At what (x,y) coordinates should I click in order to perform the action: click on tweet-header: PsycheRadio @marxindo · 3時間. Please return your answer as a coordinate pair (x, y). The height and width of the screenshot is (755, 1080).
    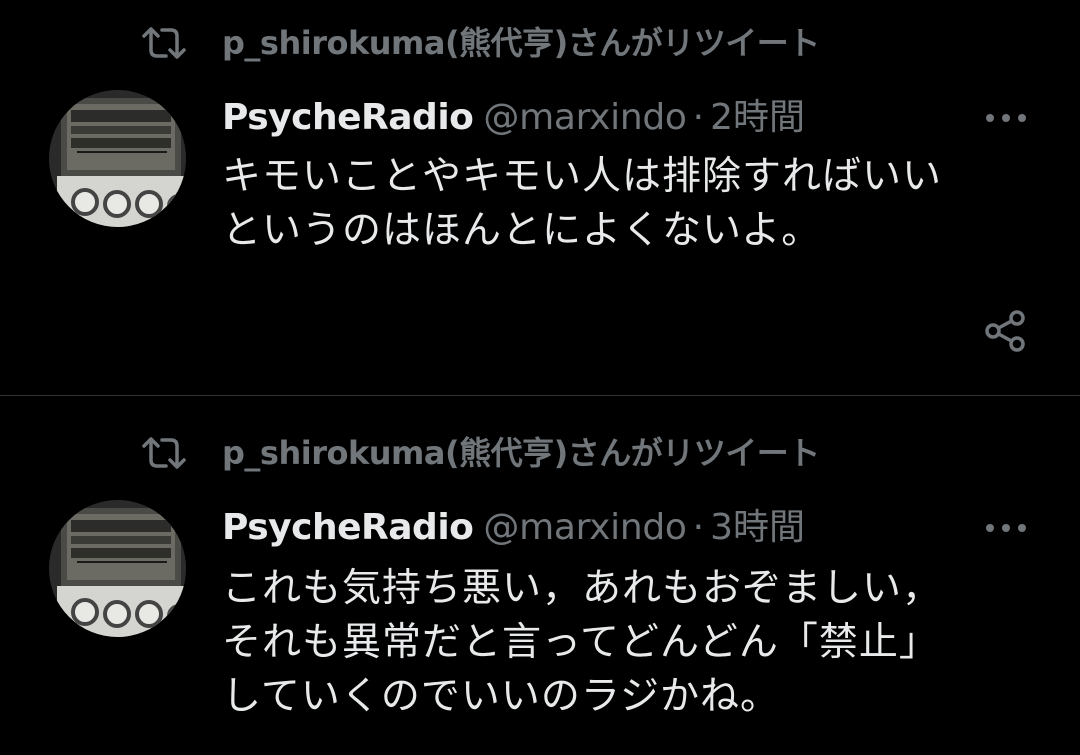
    Looking at the image, I should click on (513, 528).